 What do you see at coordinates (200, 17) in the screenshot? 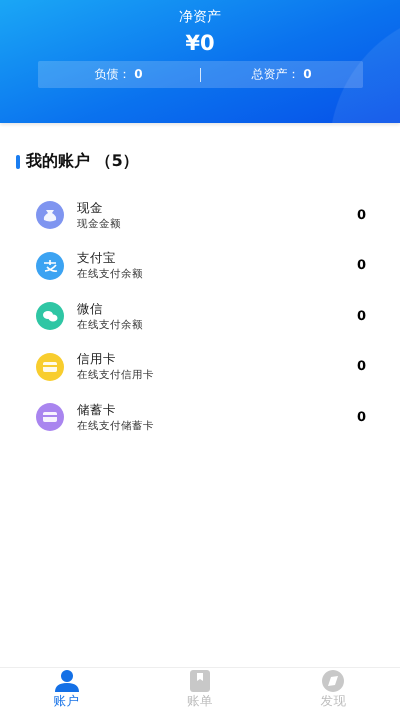
I see `net-assets-title: 净资产` at bounding box center [200, 17].